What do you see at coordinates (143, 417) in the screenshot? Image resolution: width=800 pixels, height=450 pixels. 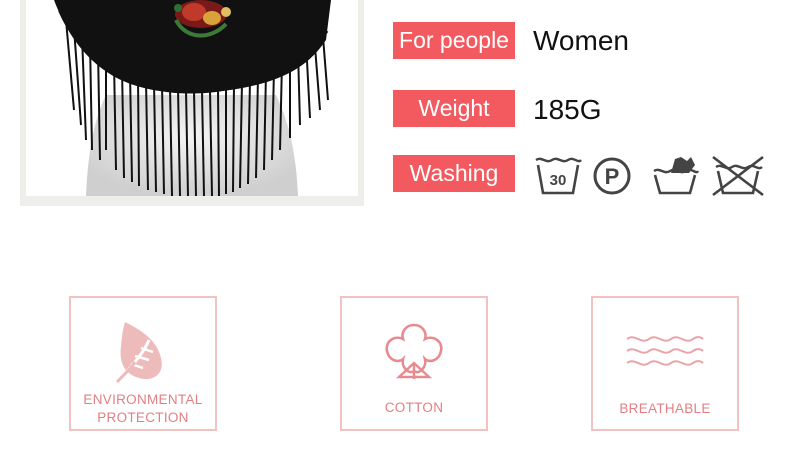 I see `feature-label-protection: PROTECTION` at bounding box center [143, 417].